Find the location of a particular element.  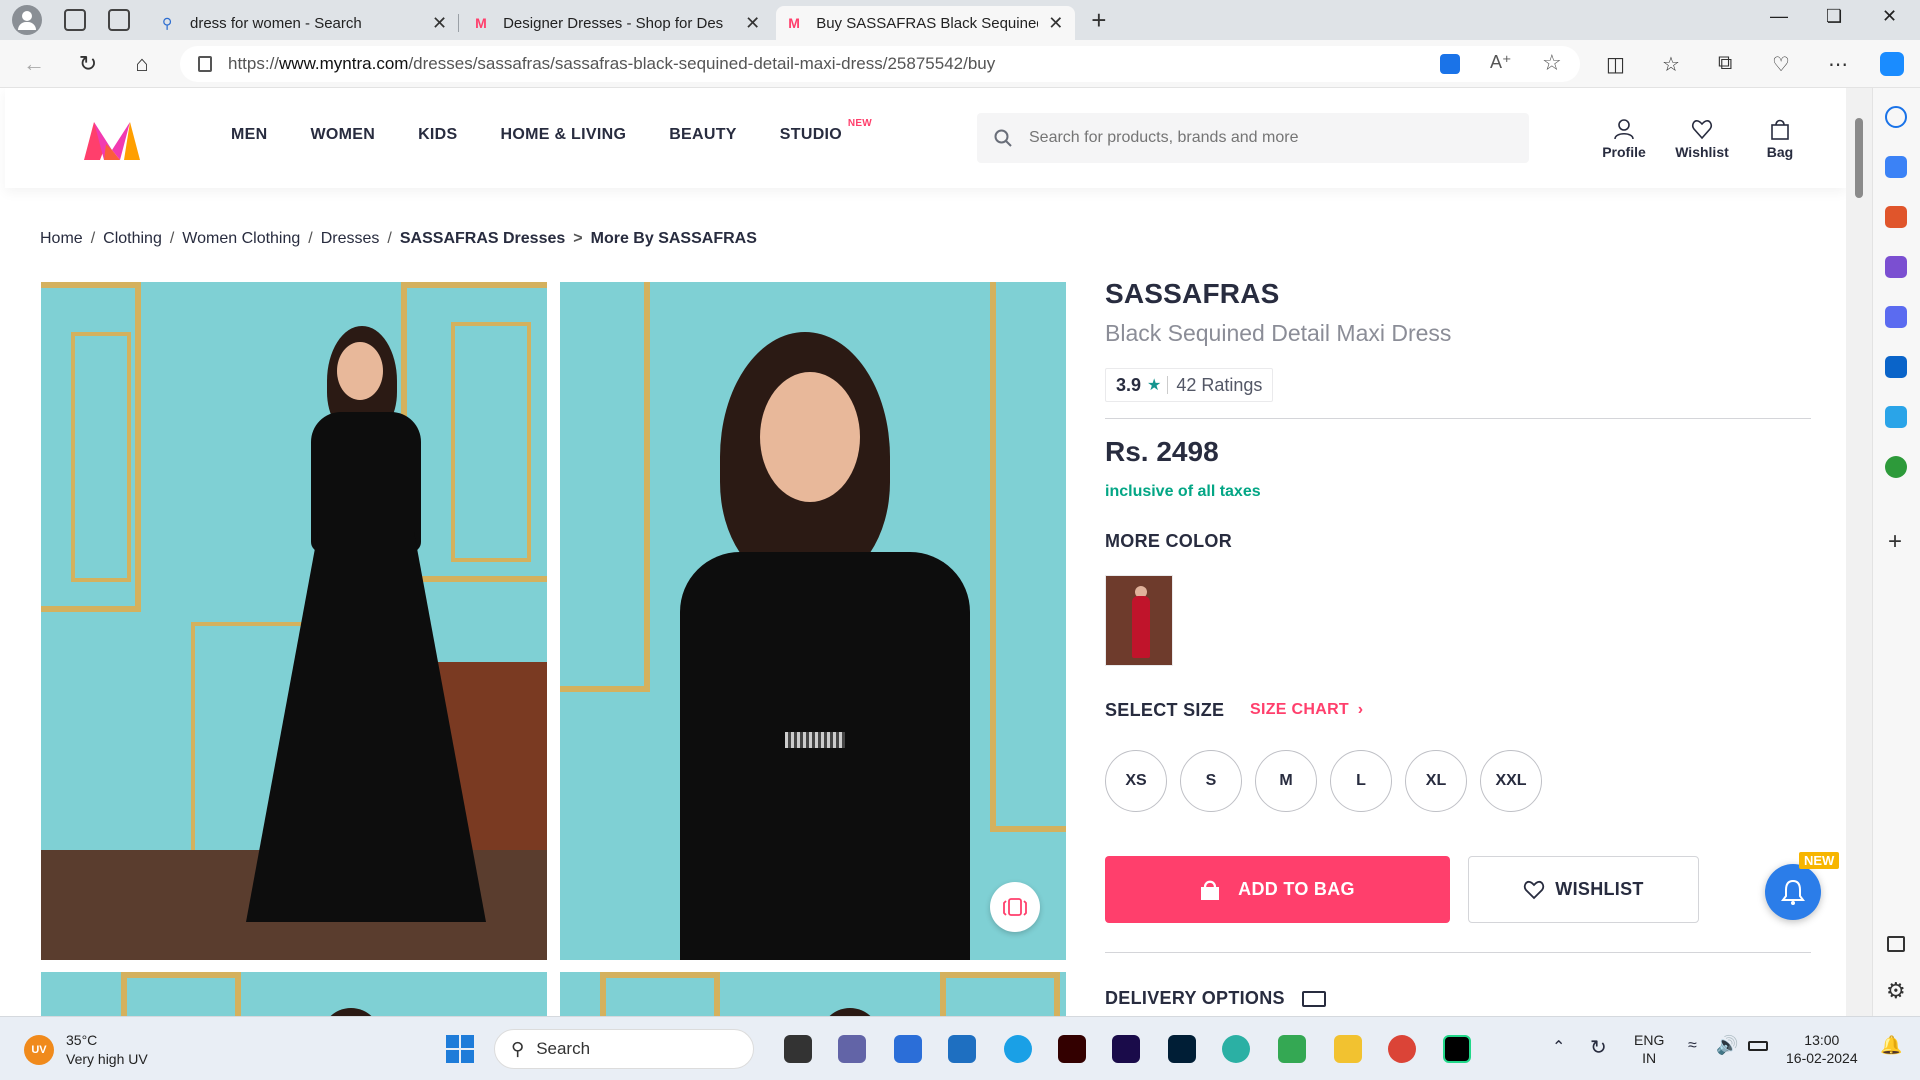

pycharm-icon is located at coordinates (1457, 1049).